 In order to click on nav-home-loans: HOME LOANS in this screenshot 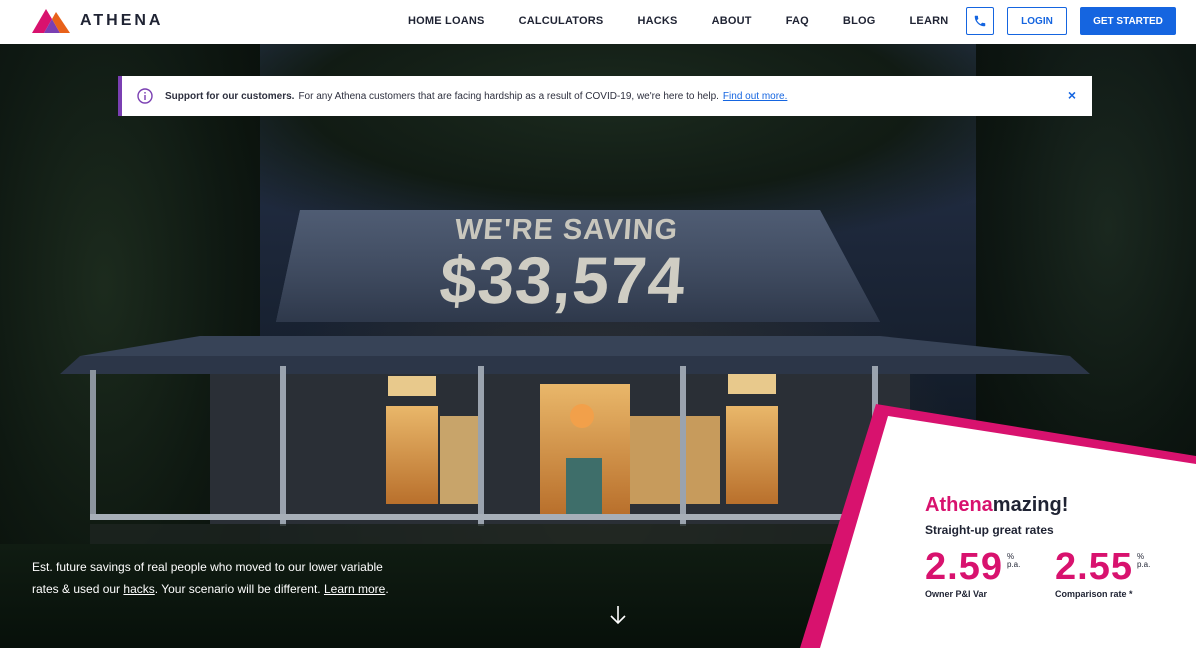, I will do `click(446, 21)`.